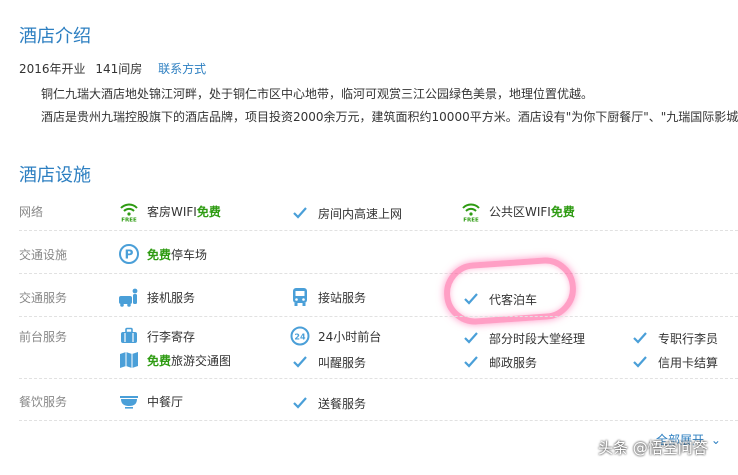  I want to click on facility-tourist-map: 免费 旅游交通图, so click(174, 360).